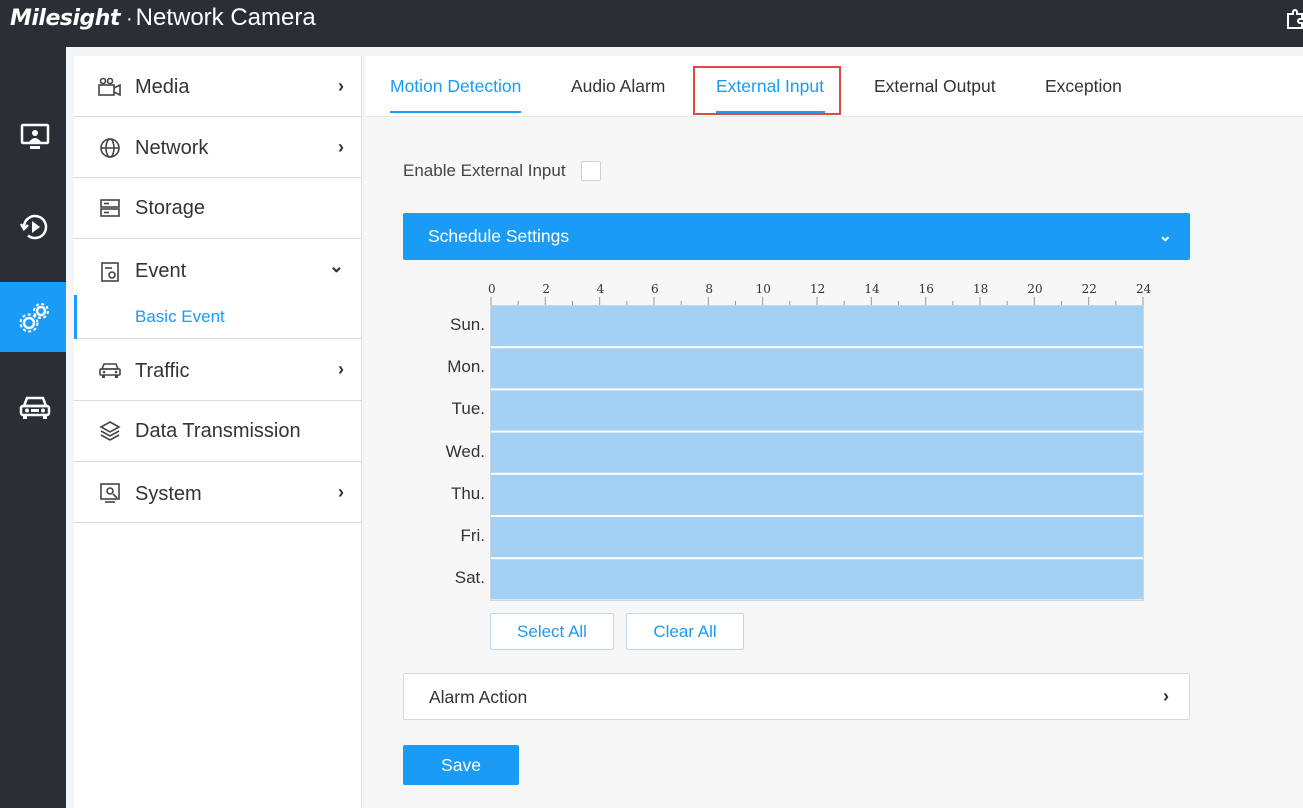 This screenshot has height=808, width=1303. I want to click on enable-label: Enable External Input, so click(484, 170).